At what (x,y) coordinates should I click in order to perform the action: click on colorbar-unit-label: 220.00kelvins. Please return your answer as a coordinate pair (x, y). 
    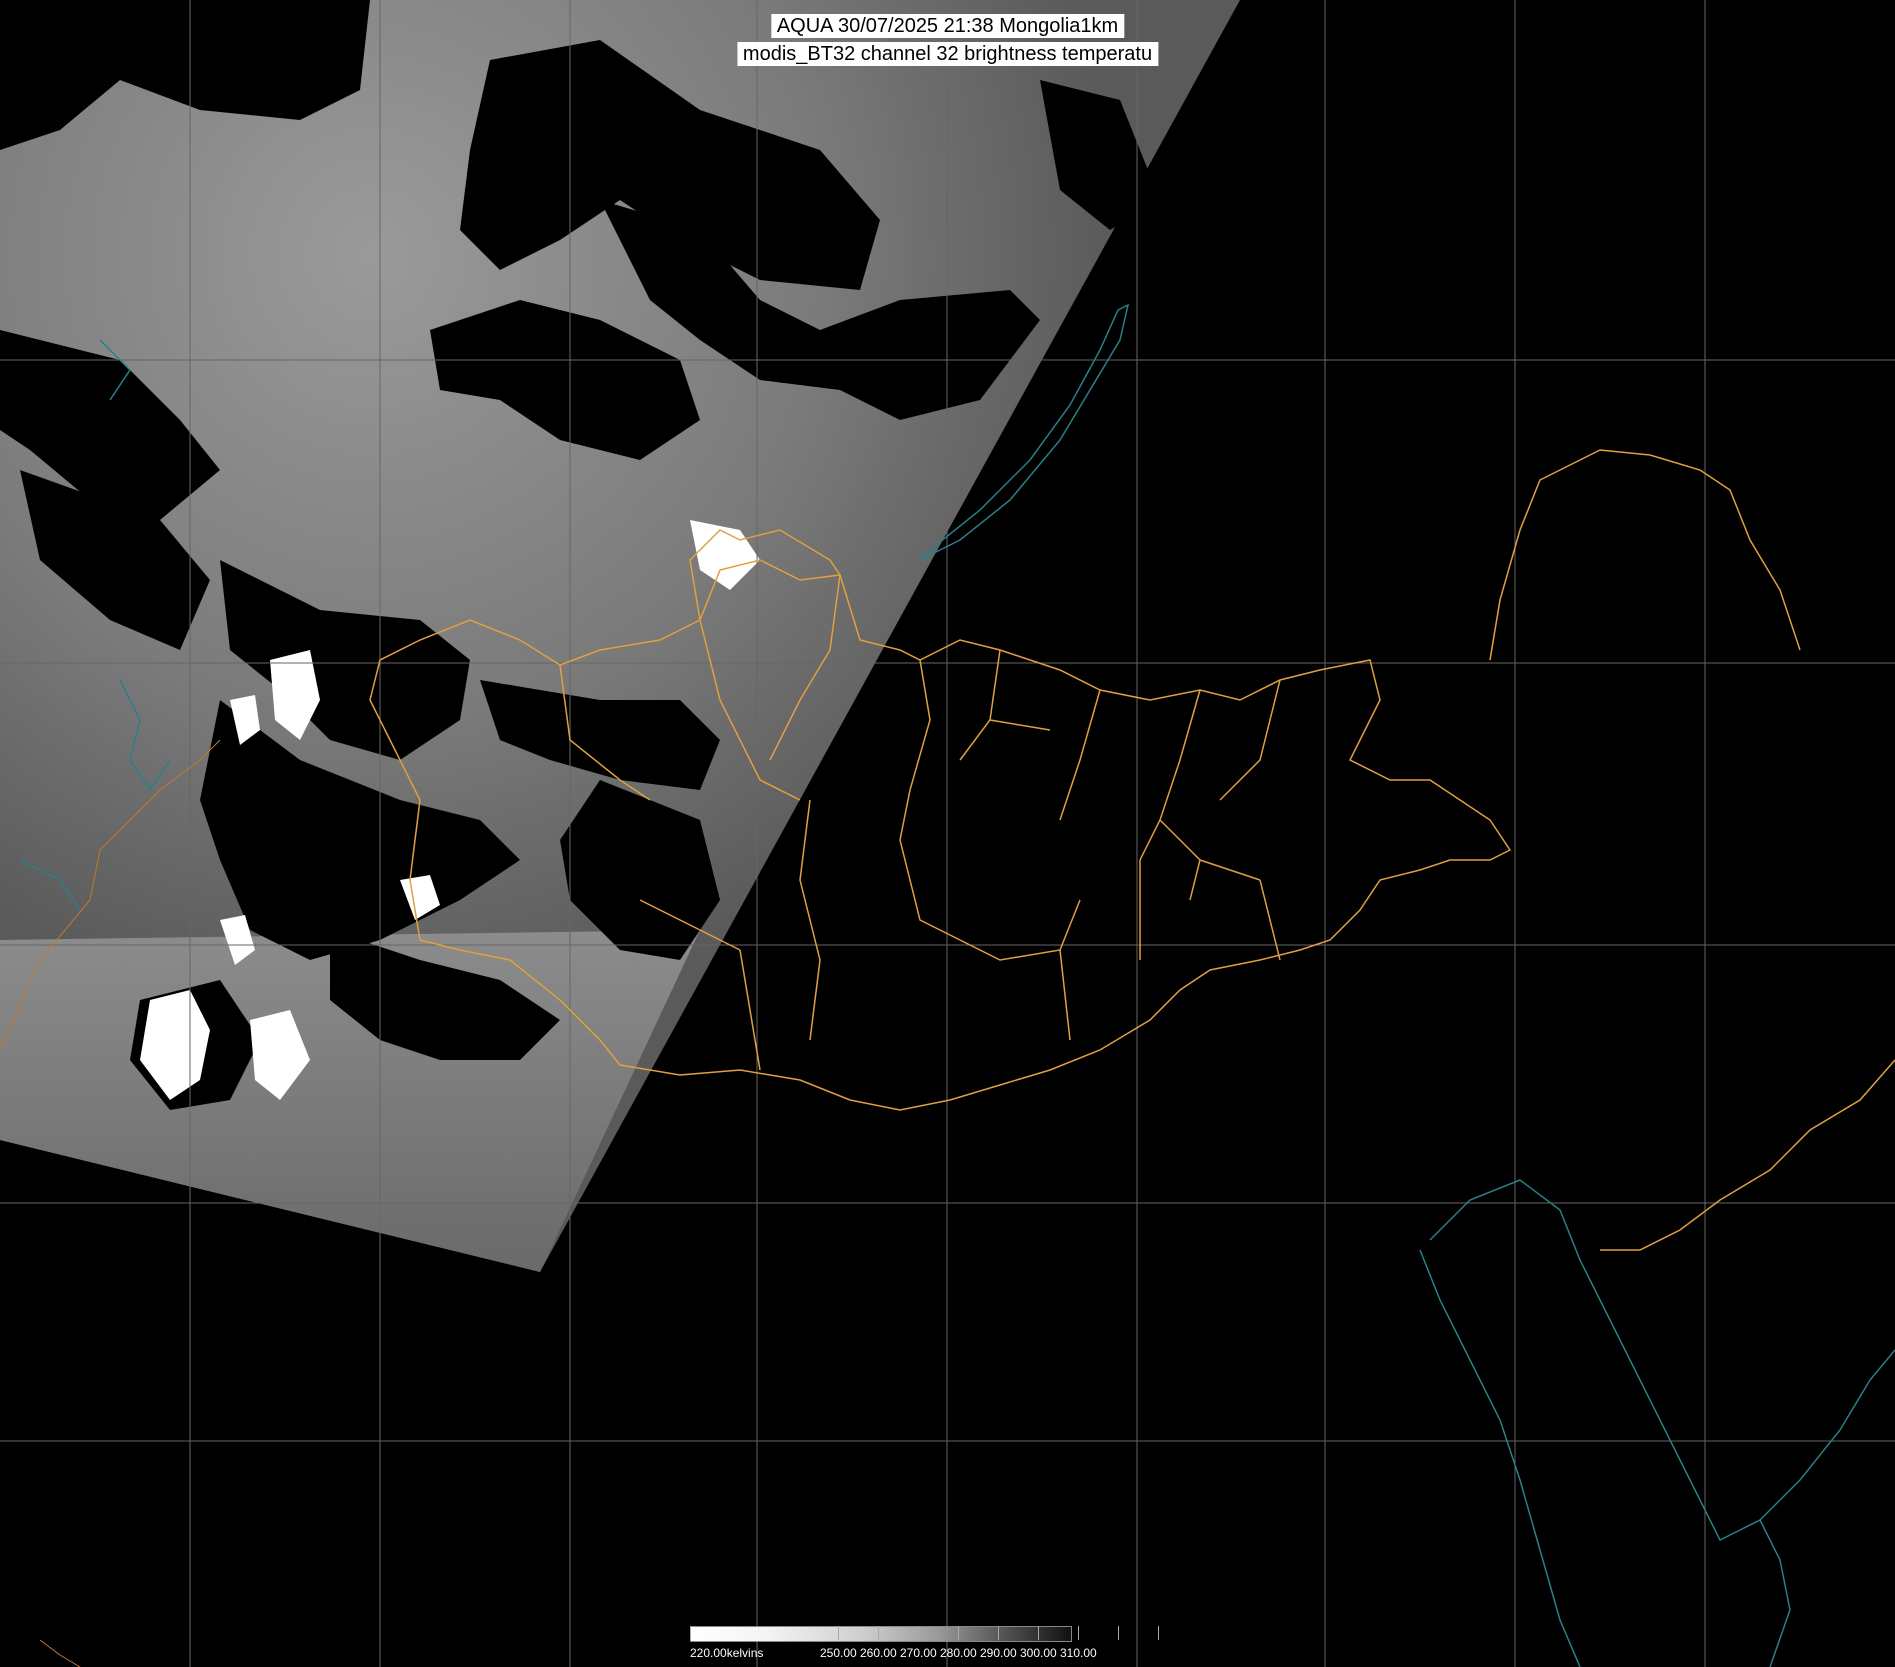
    Looking at the image, I should click on (727, 1653).